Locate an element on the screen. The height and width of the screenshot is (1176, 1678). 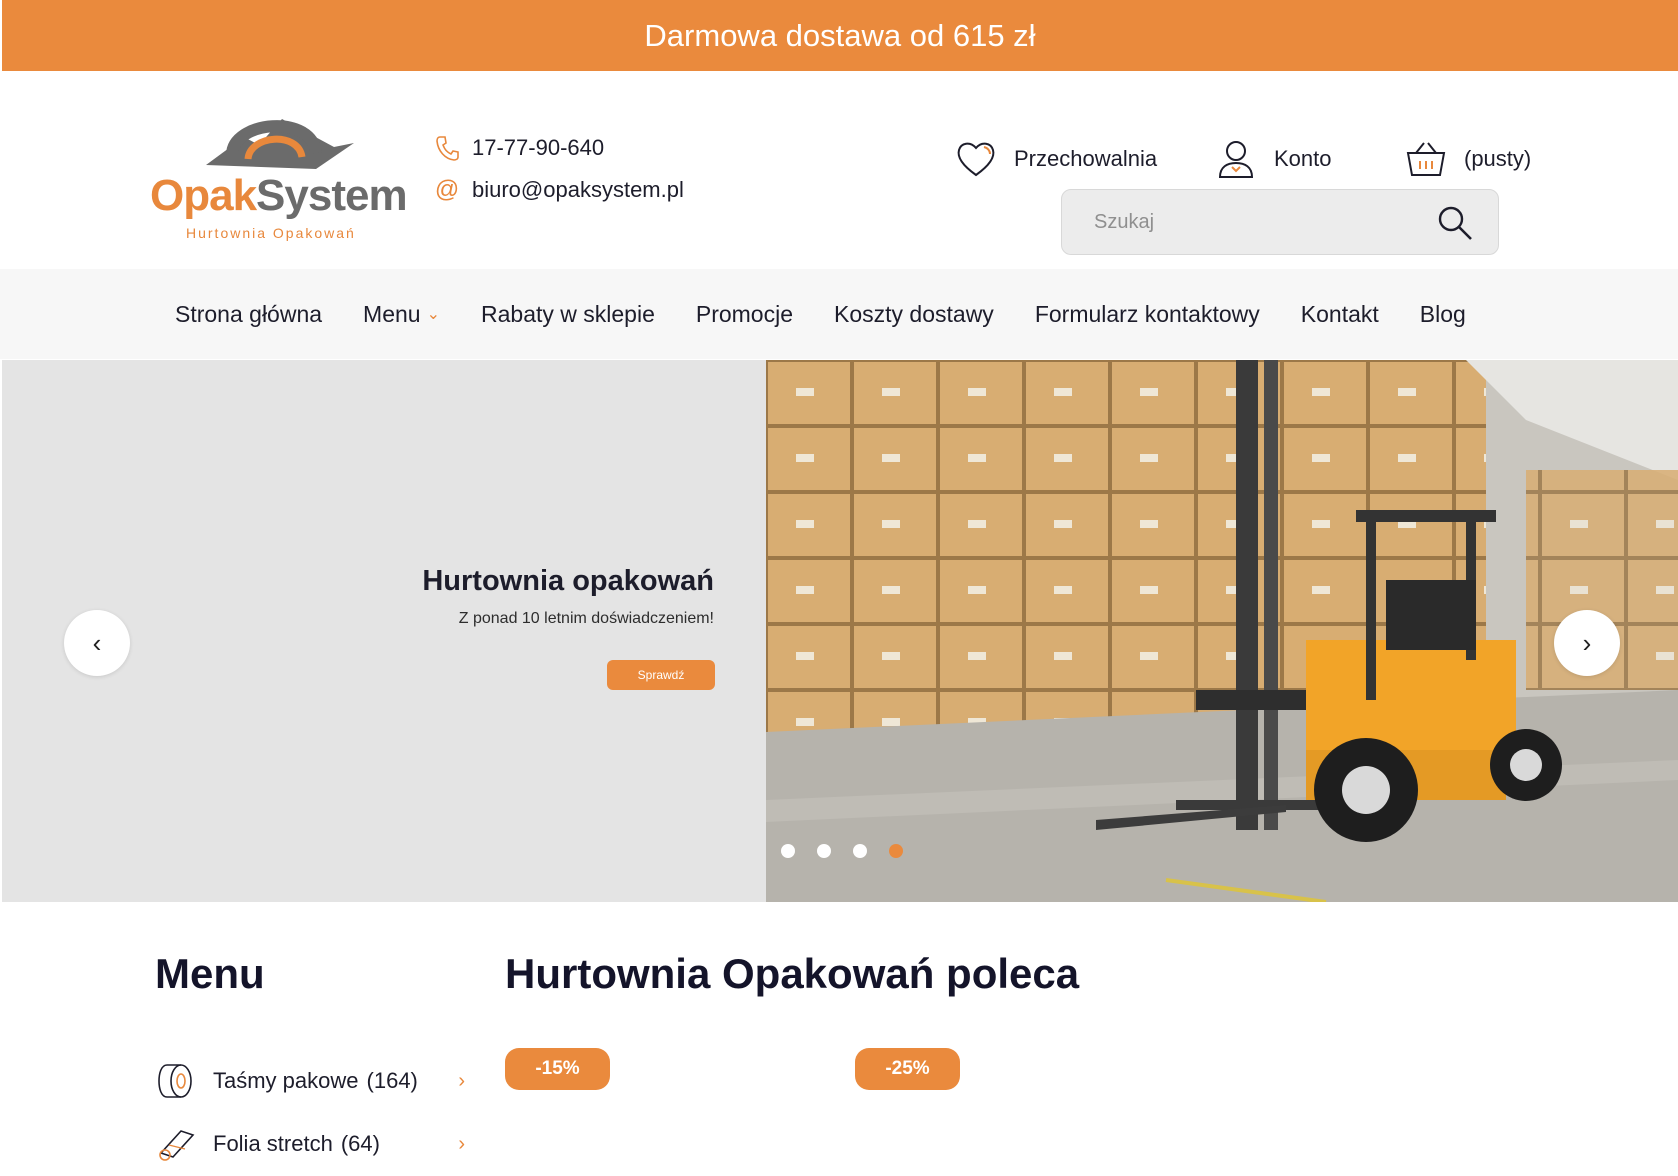
sidebar-menu-title: Menu is located at coordinates (210, 973).